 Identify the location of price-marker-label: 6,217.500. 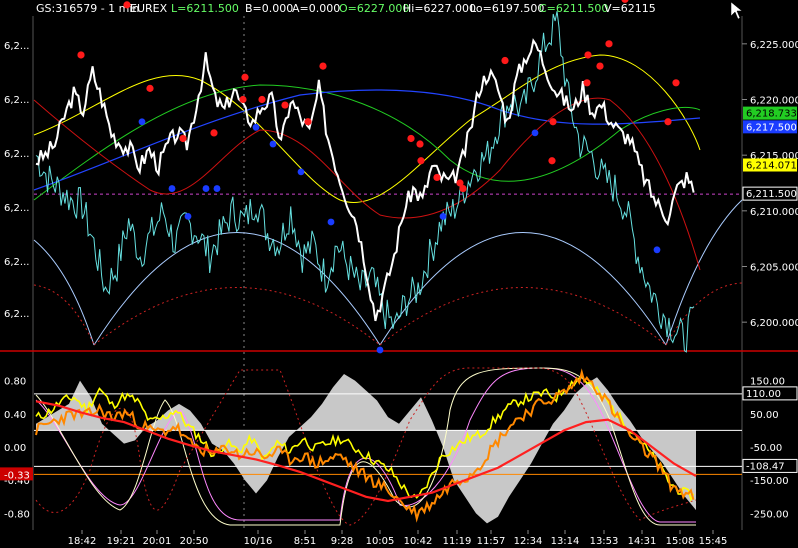
(771, 127).